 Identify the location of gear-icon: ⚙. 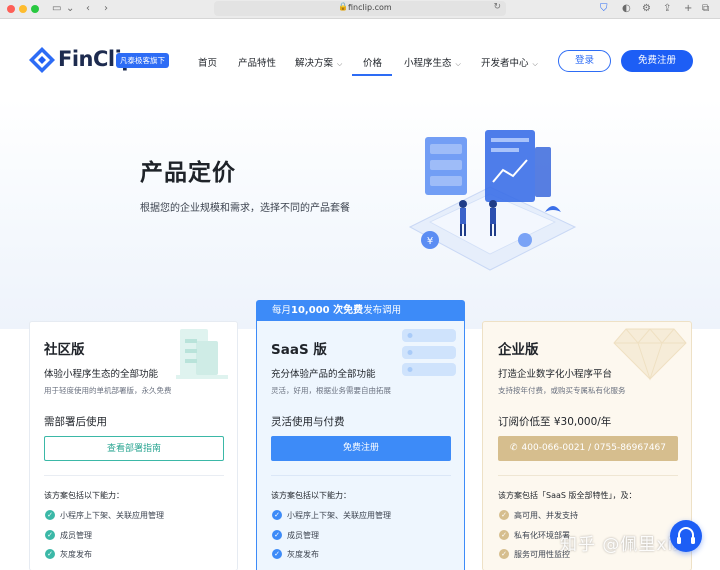
(646, 9).